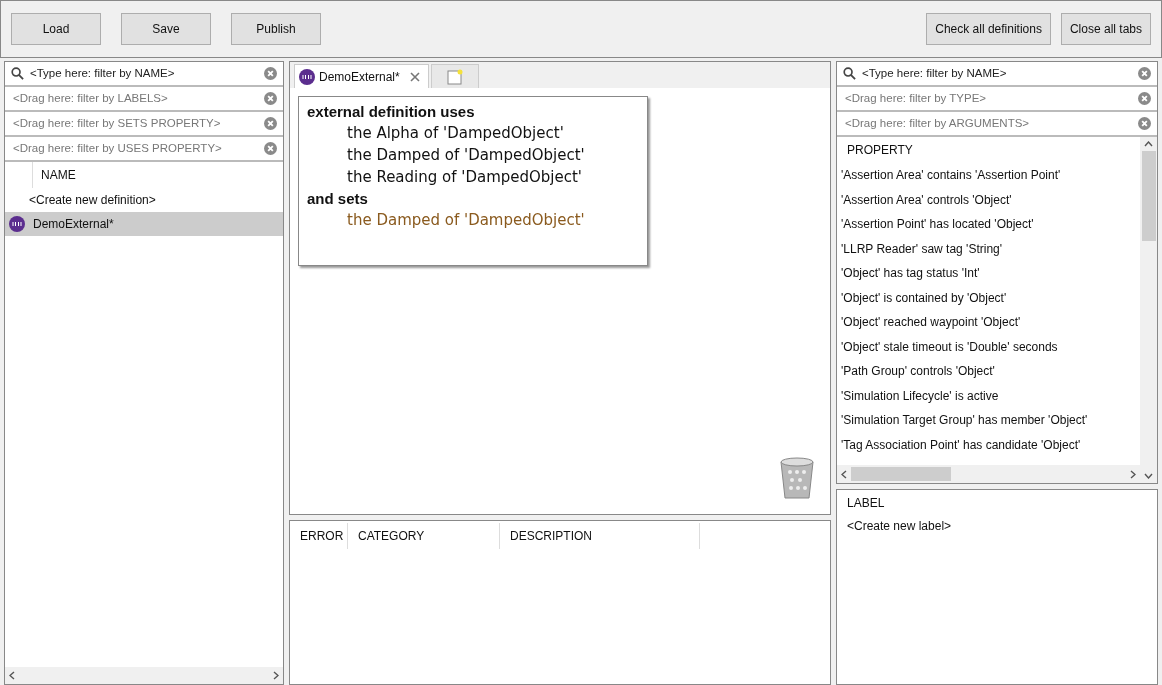  Describe the element at coordinates (338, 199) in the screenshot. I see `definition-keyword: and sets` at that location.